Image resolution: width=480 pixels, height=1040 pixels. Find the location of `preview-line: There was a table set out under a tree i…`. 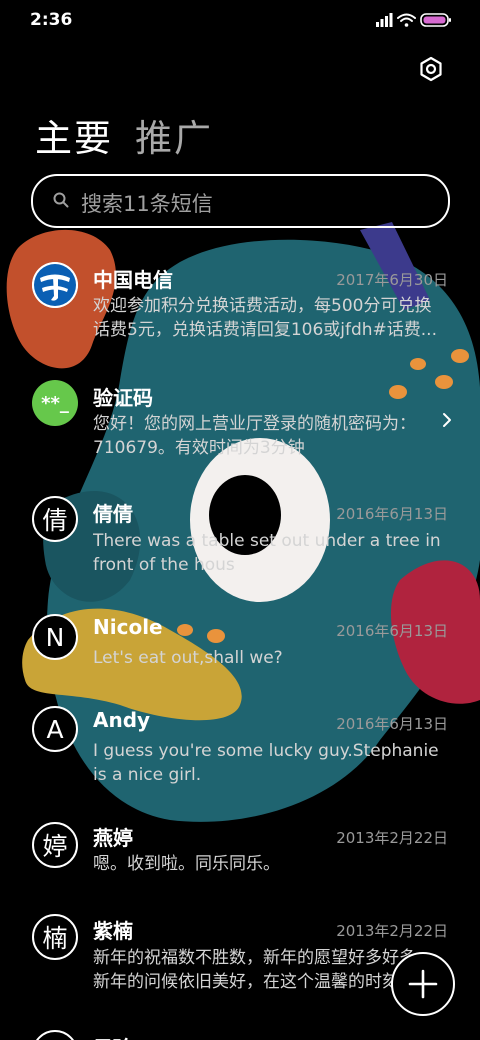

preview-line: There was a table set out under a tree i… is located at coordinates (267, 541).